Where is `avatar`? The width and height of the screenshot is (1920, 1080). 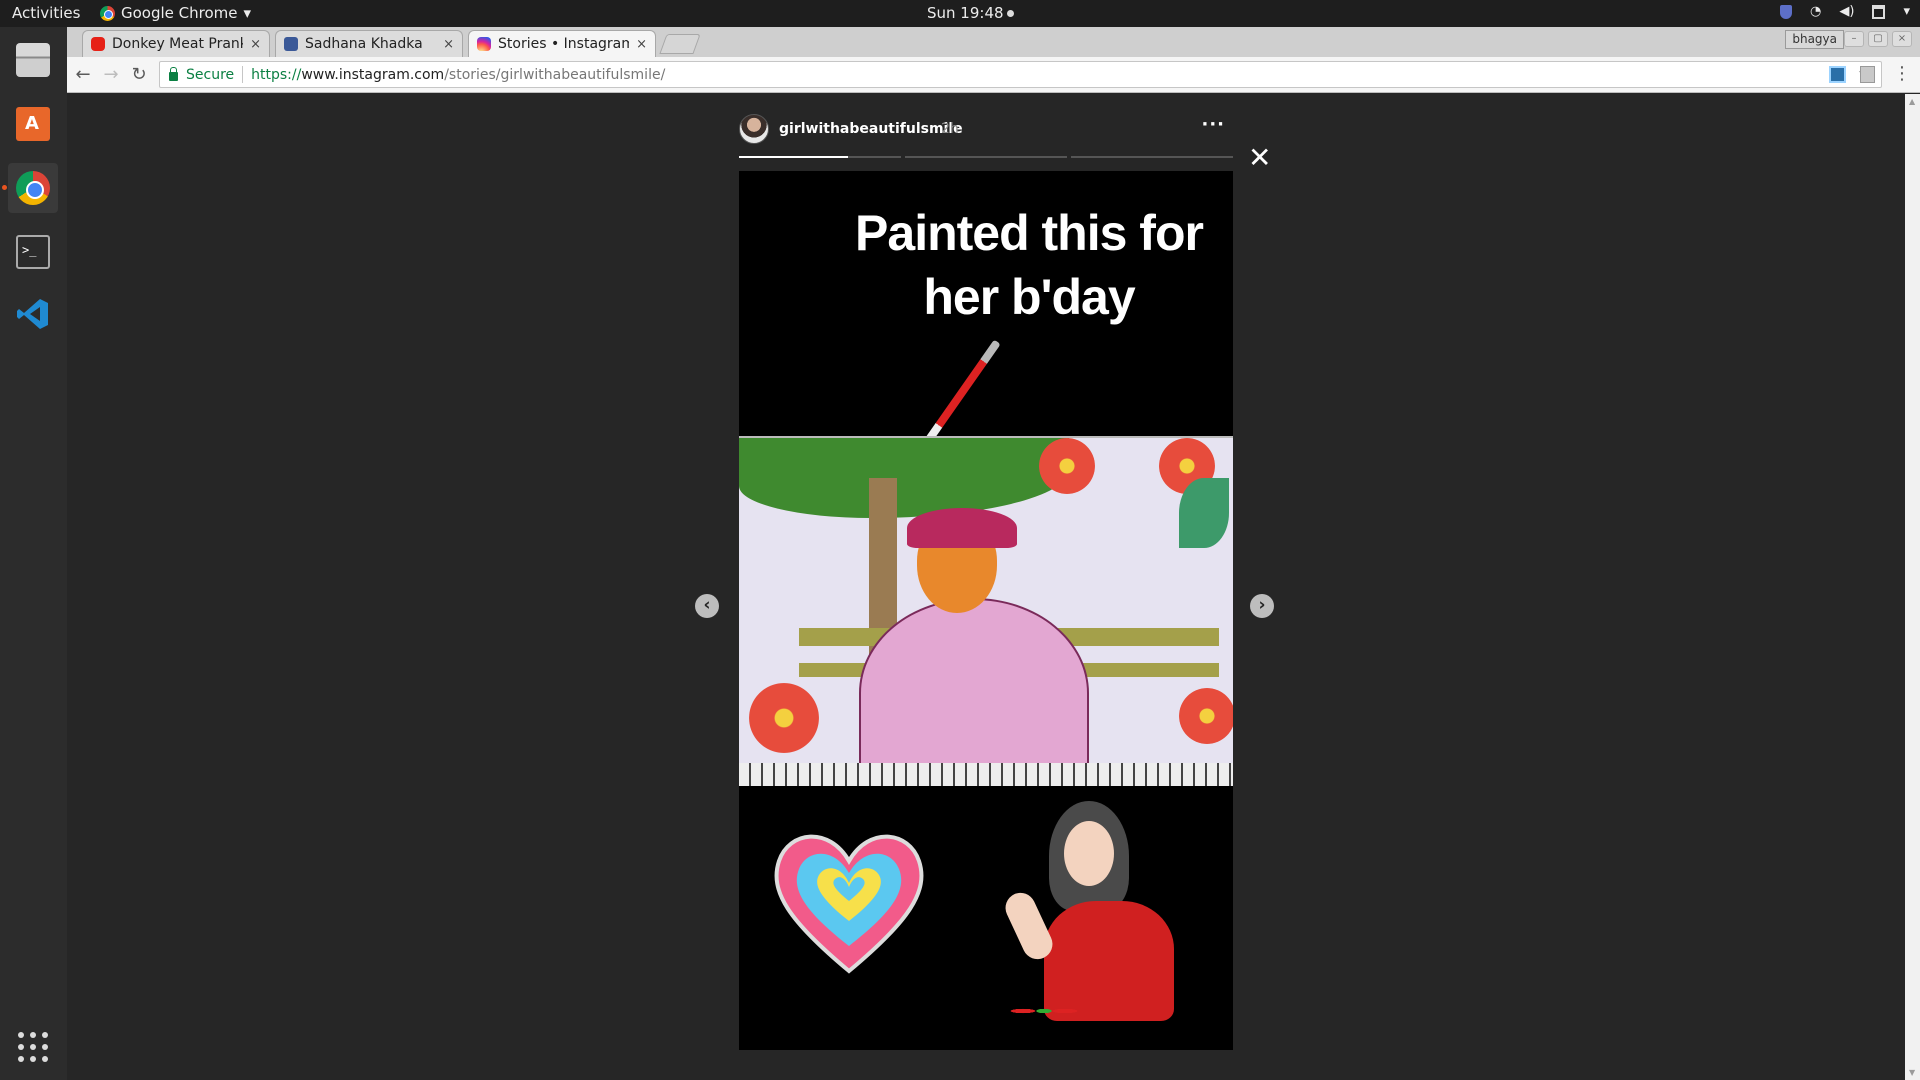 avatar is located at coordinates (754, 129).